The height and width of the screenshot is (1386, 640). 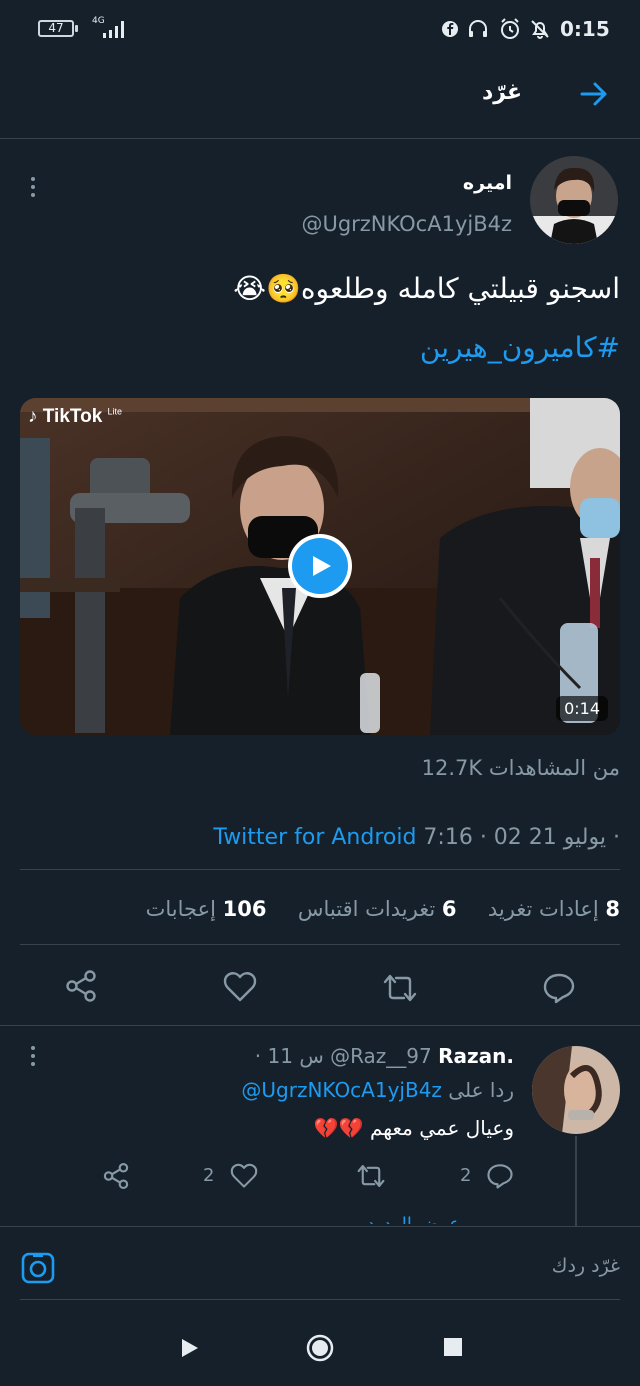 I want to click on alarm-icon, so click(x=510, y=28).